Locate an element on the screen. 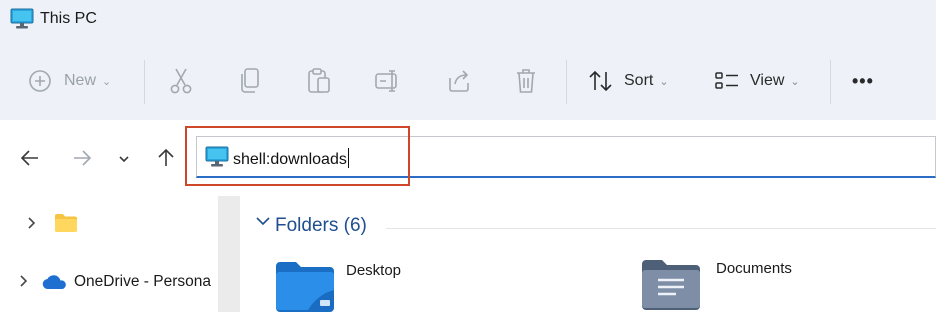  pane-scrollbar is located at coordinates (229, 254).